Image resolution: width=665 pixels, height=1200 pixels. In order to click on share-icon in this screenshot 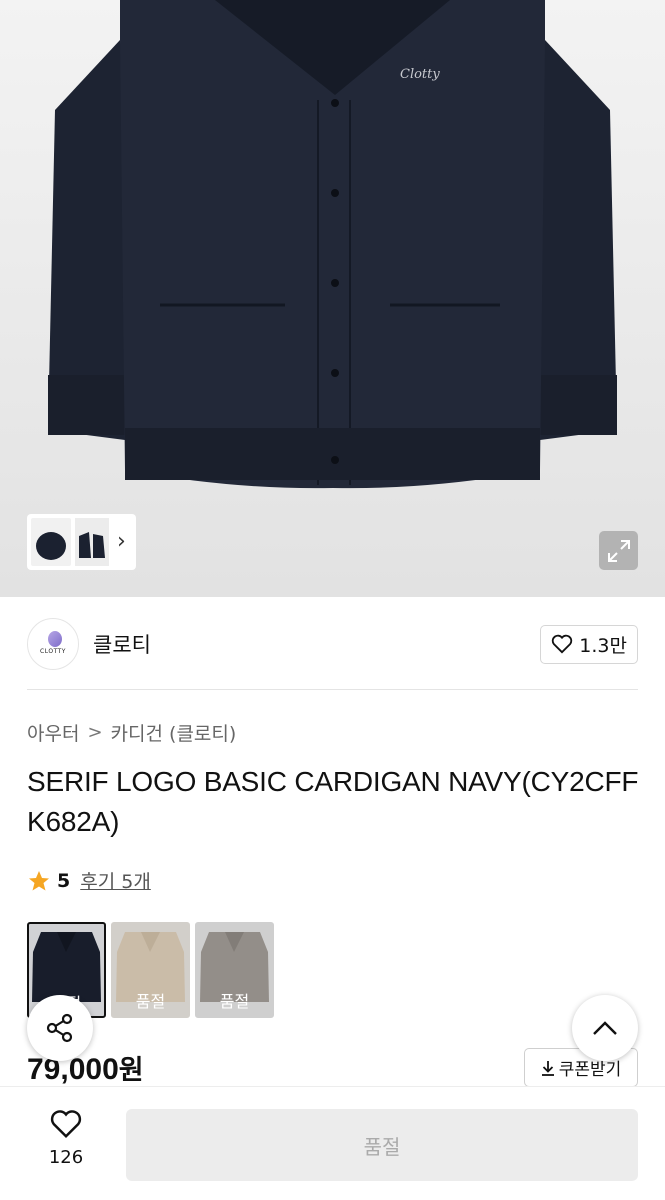, I will do `click(59, 1028)`.